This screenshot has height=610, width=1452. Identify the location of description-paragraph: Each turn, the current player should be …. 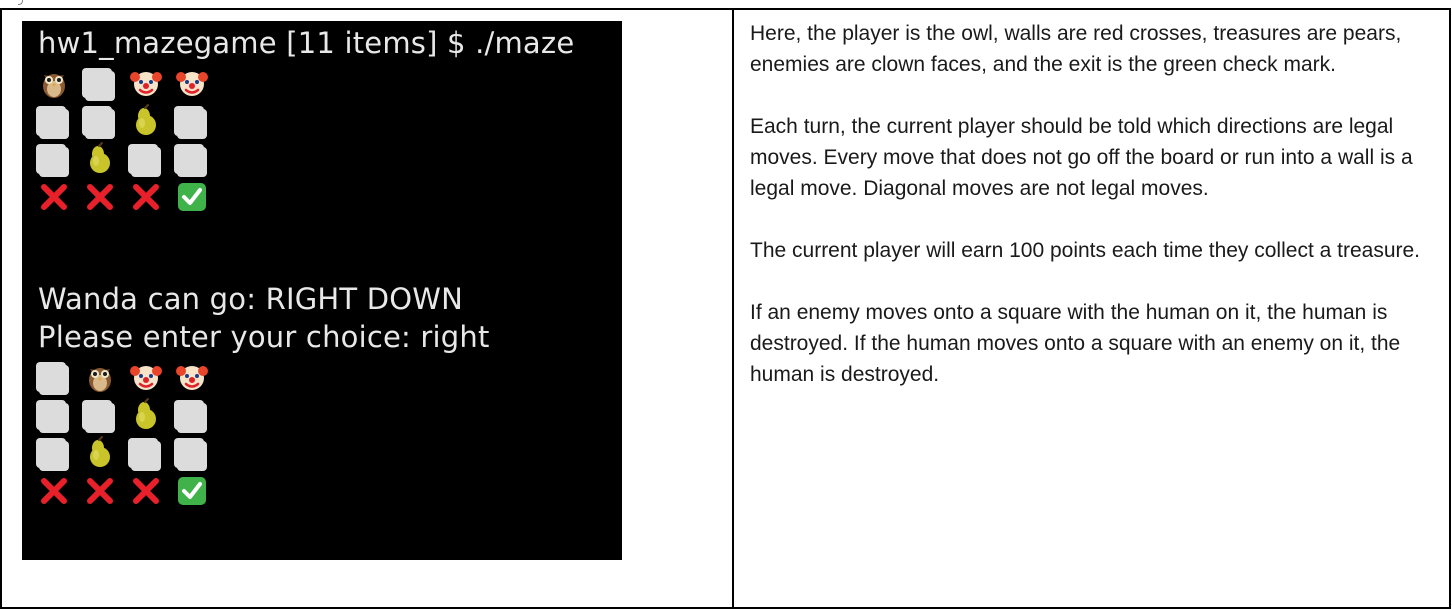
(1081, 157).